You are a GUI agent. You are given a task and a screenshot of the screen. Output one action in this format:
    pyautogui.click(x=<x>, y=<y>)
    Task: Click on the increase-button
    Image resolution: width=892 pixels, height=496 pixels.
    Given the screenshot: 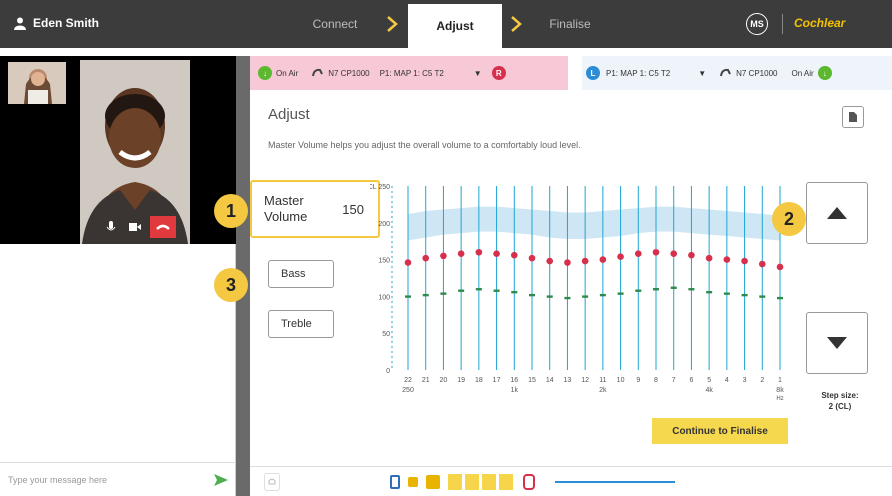 What is the action you would take?
    pyautogui.click(x=837, y=213)
    